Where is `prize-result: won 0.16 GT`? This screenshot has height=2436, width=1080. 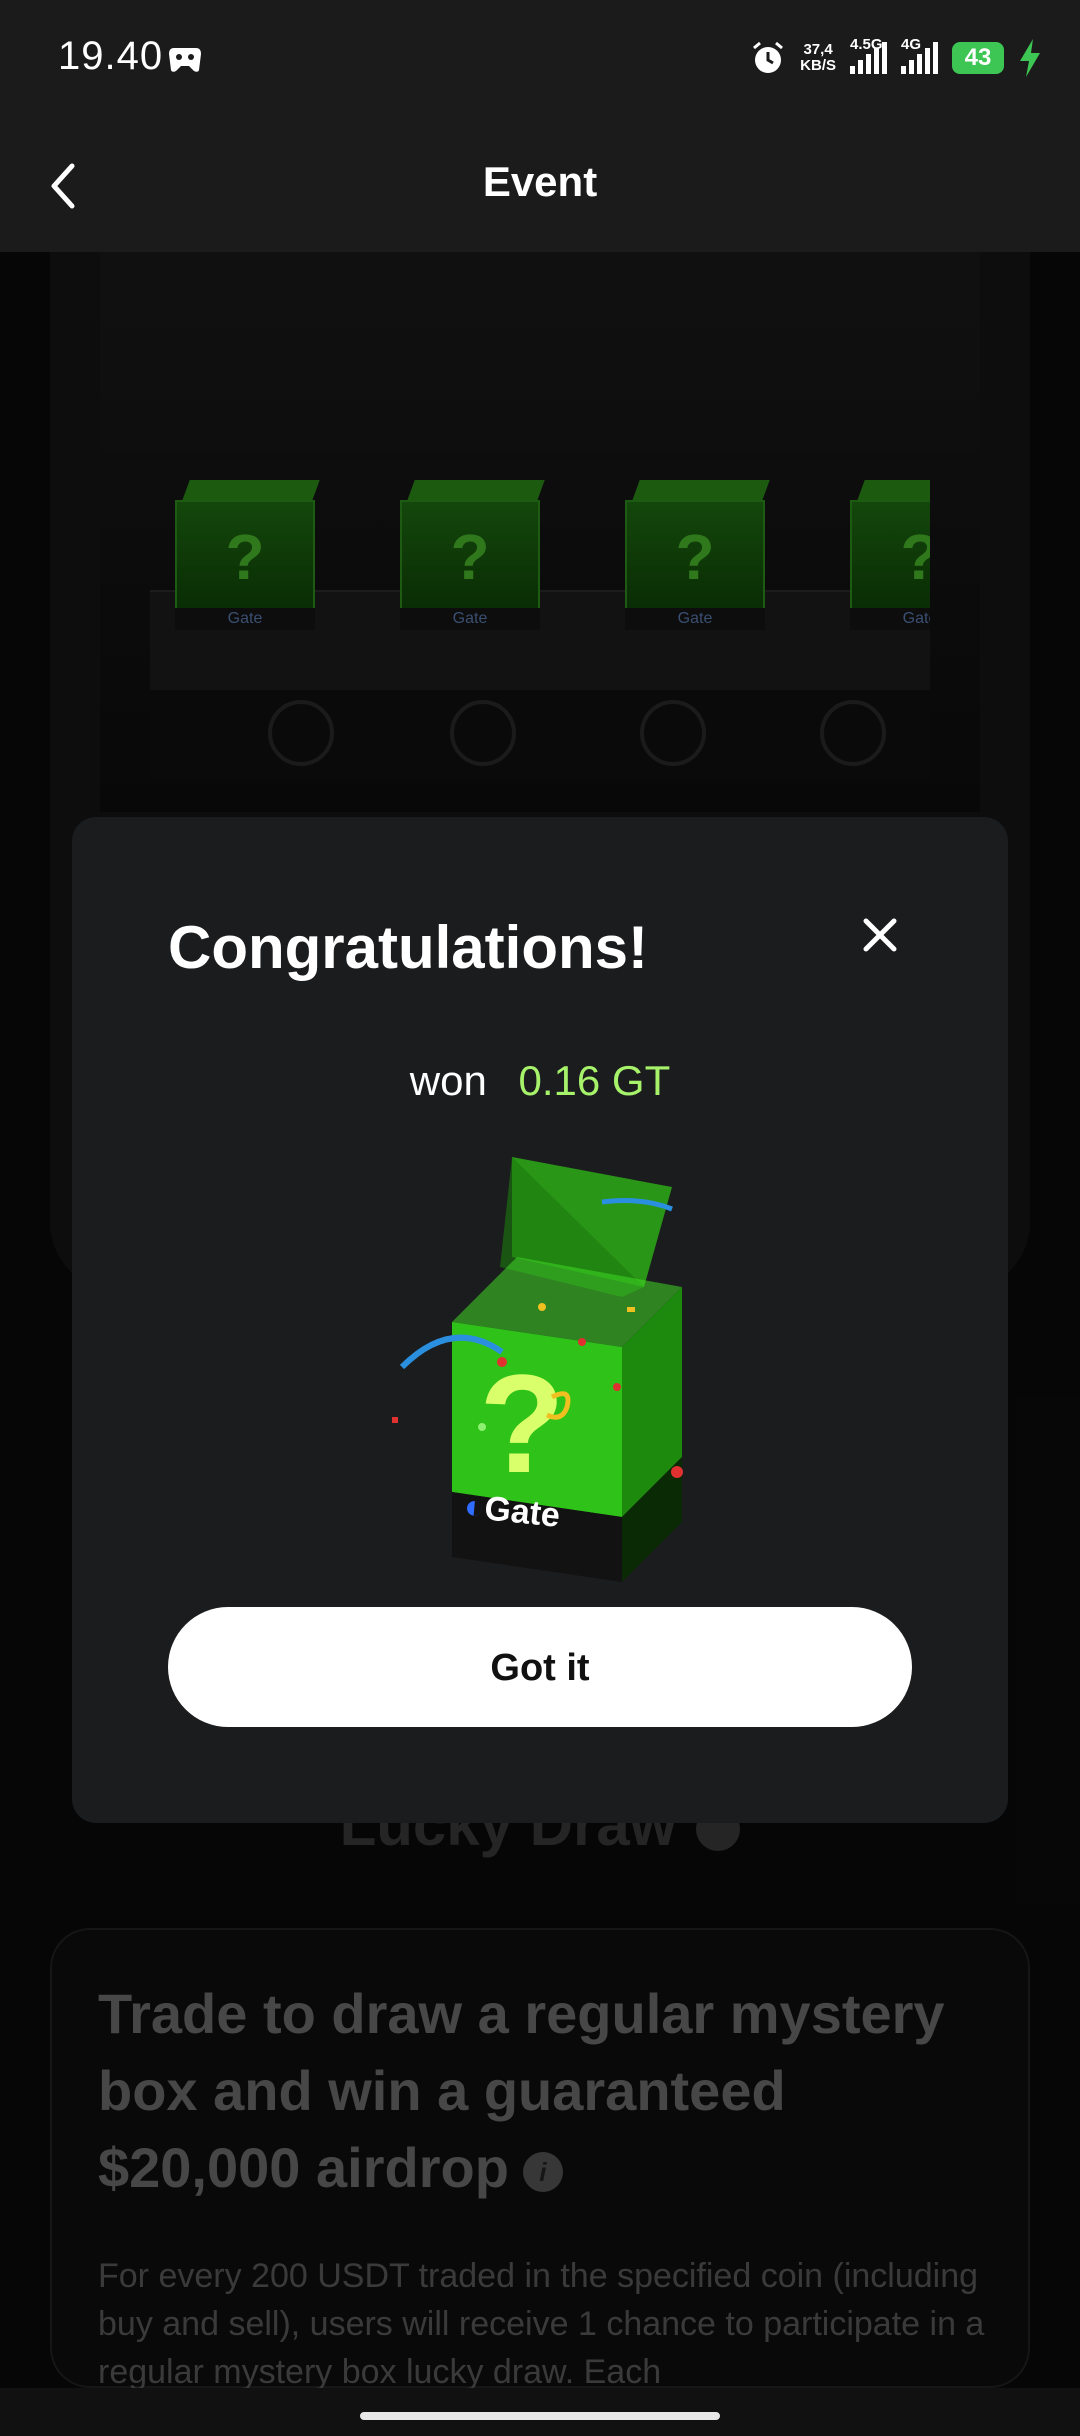
prize-result: won 0.16 GT is located at coordinates (540, 1081).